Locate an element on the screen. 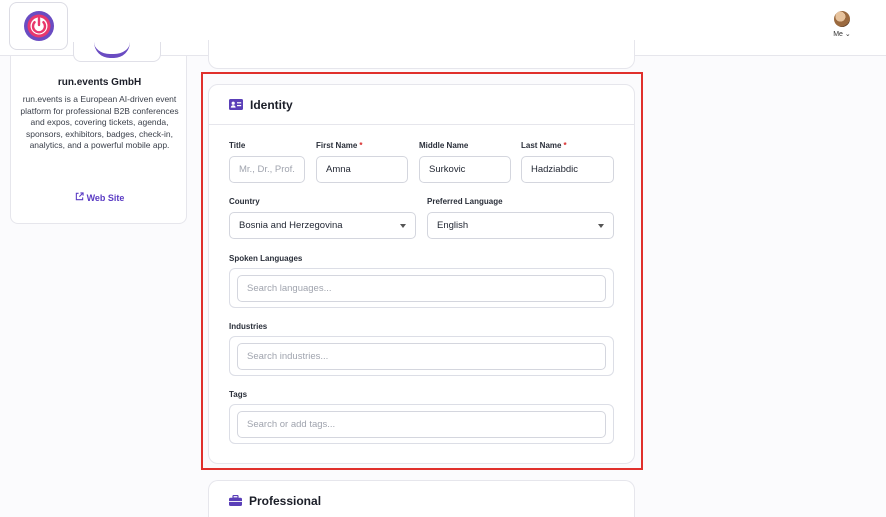 This screenshot has width=886, height=517. avatar is located at coordinates (842, 19).